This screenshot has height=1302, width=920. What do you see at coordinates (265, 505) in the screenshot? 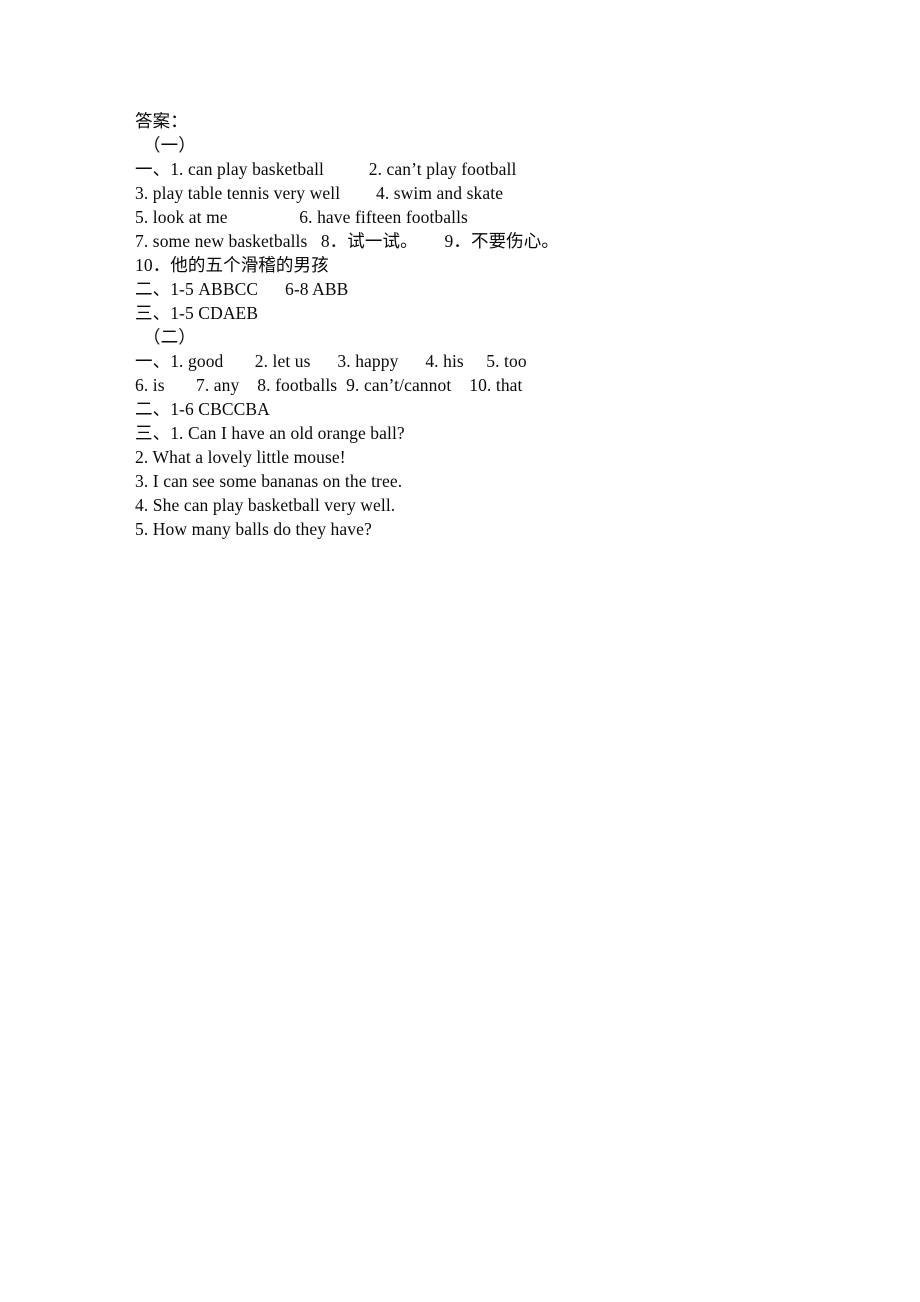
I see `answer-line: 4. She can play basketball very well.` at bounding box center [265, 505].